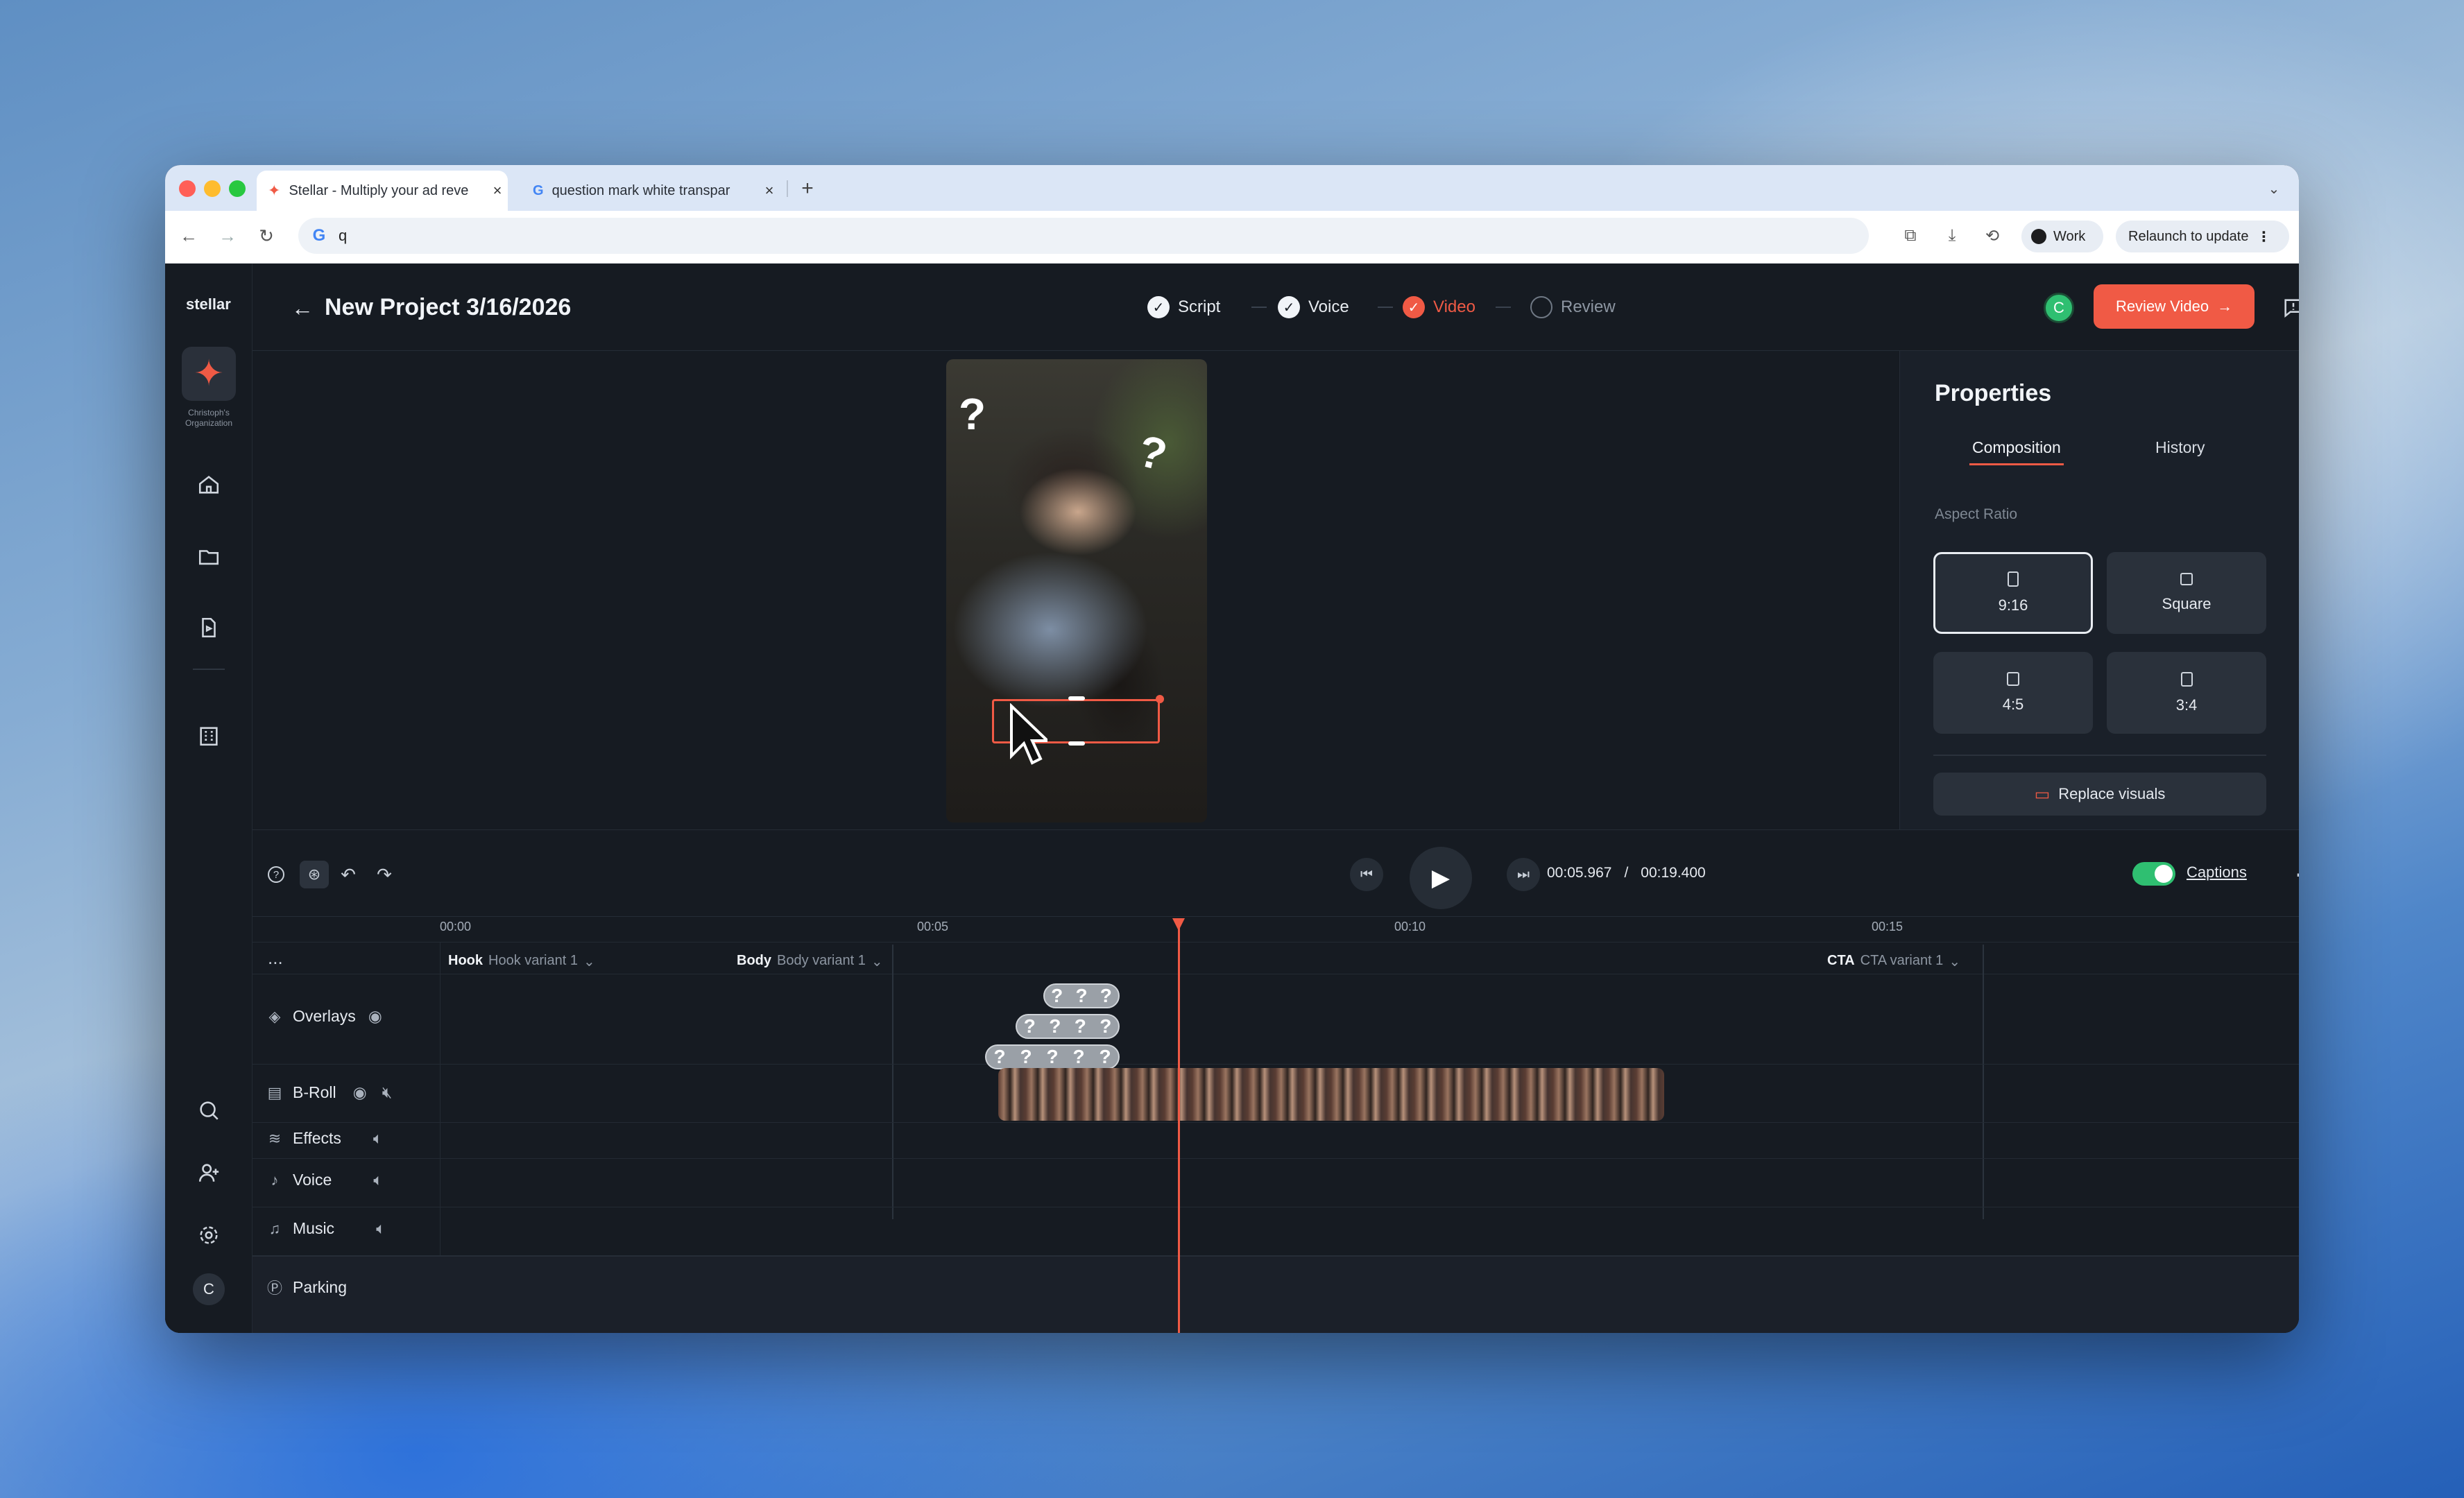 The height and width of the screenshot is (1498, 2464). What do you see at coordinates (1993, 393) in the screenshot?
I see `properties-title: Properties` at bounding box center [1993, 393].